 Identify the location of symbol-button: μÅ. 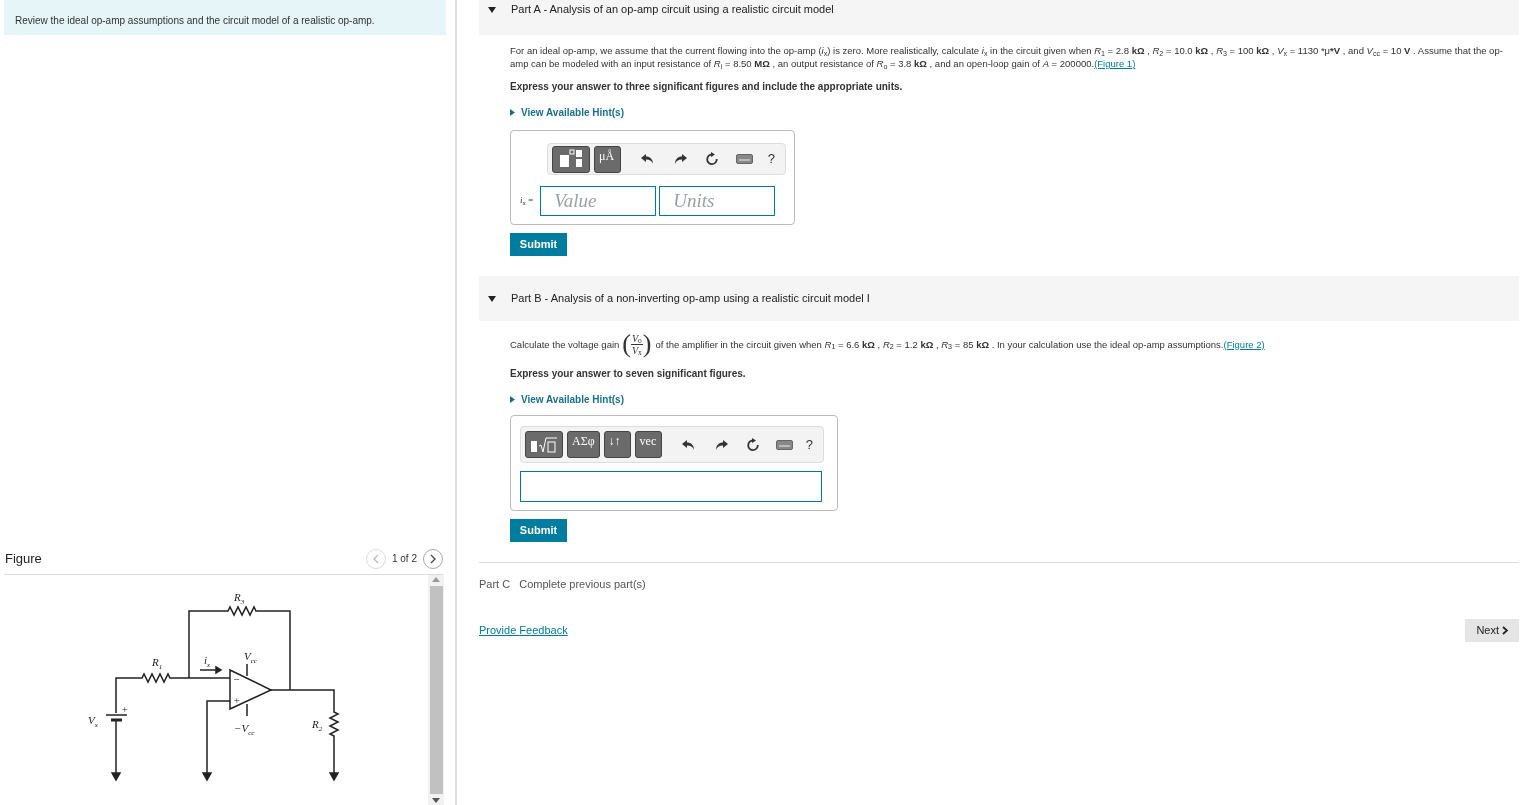
(607, 159).